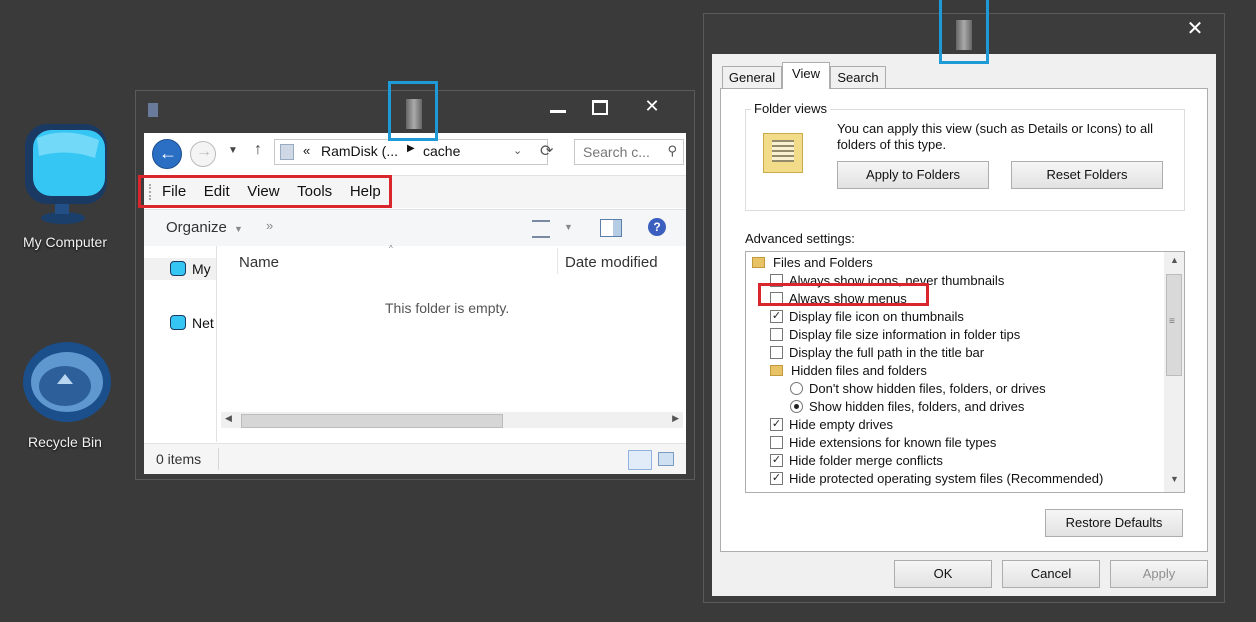  I want to click on ok-button: OK, so click(943, 574).